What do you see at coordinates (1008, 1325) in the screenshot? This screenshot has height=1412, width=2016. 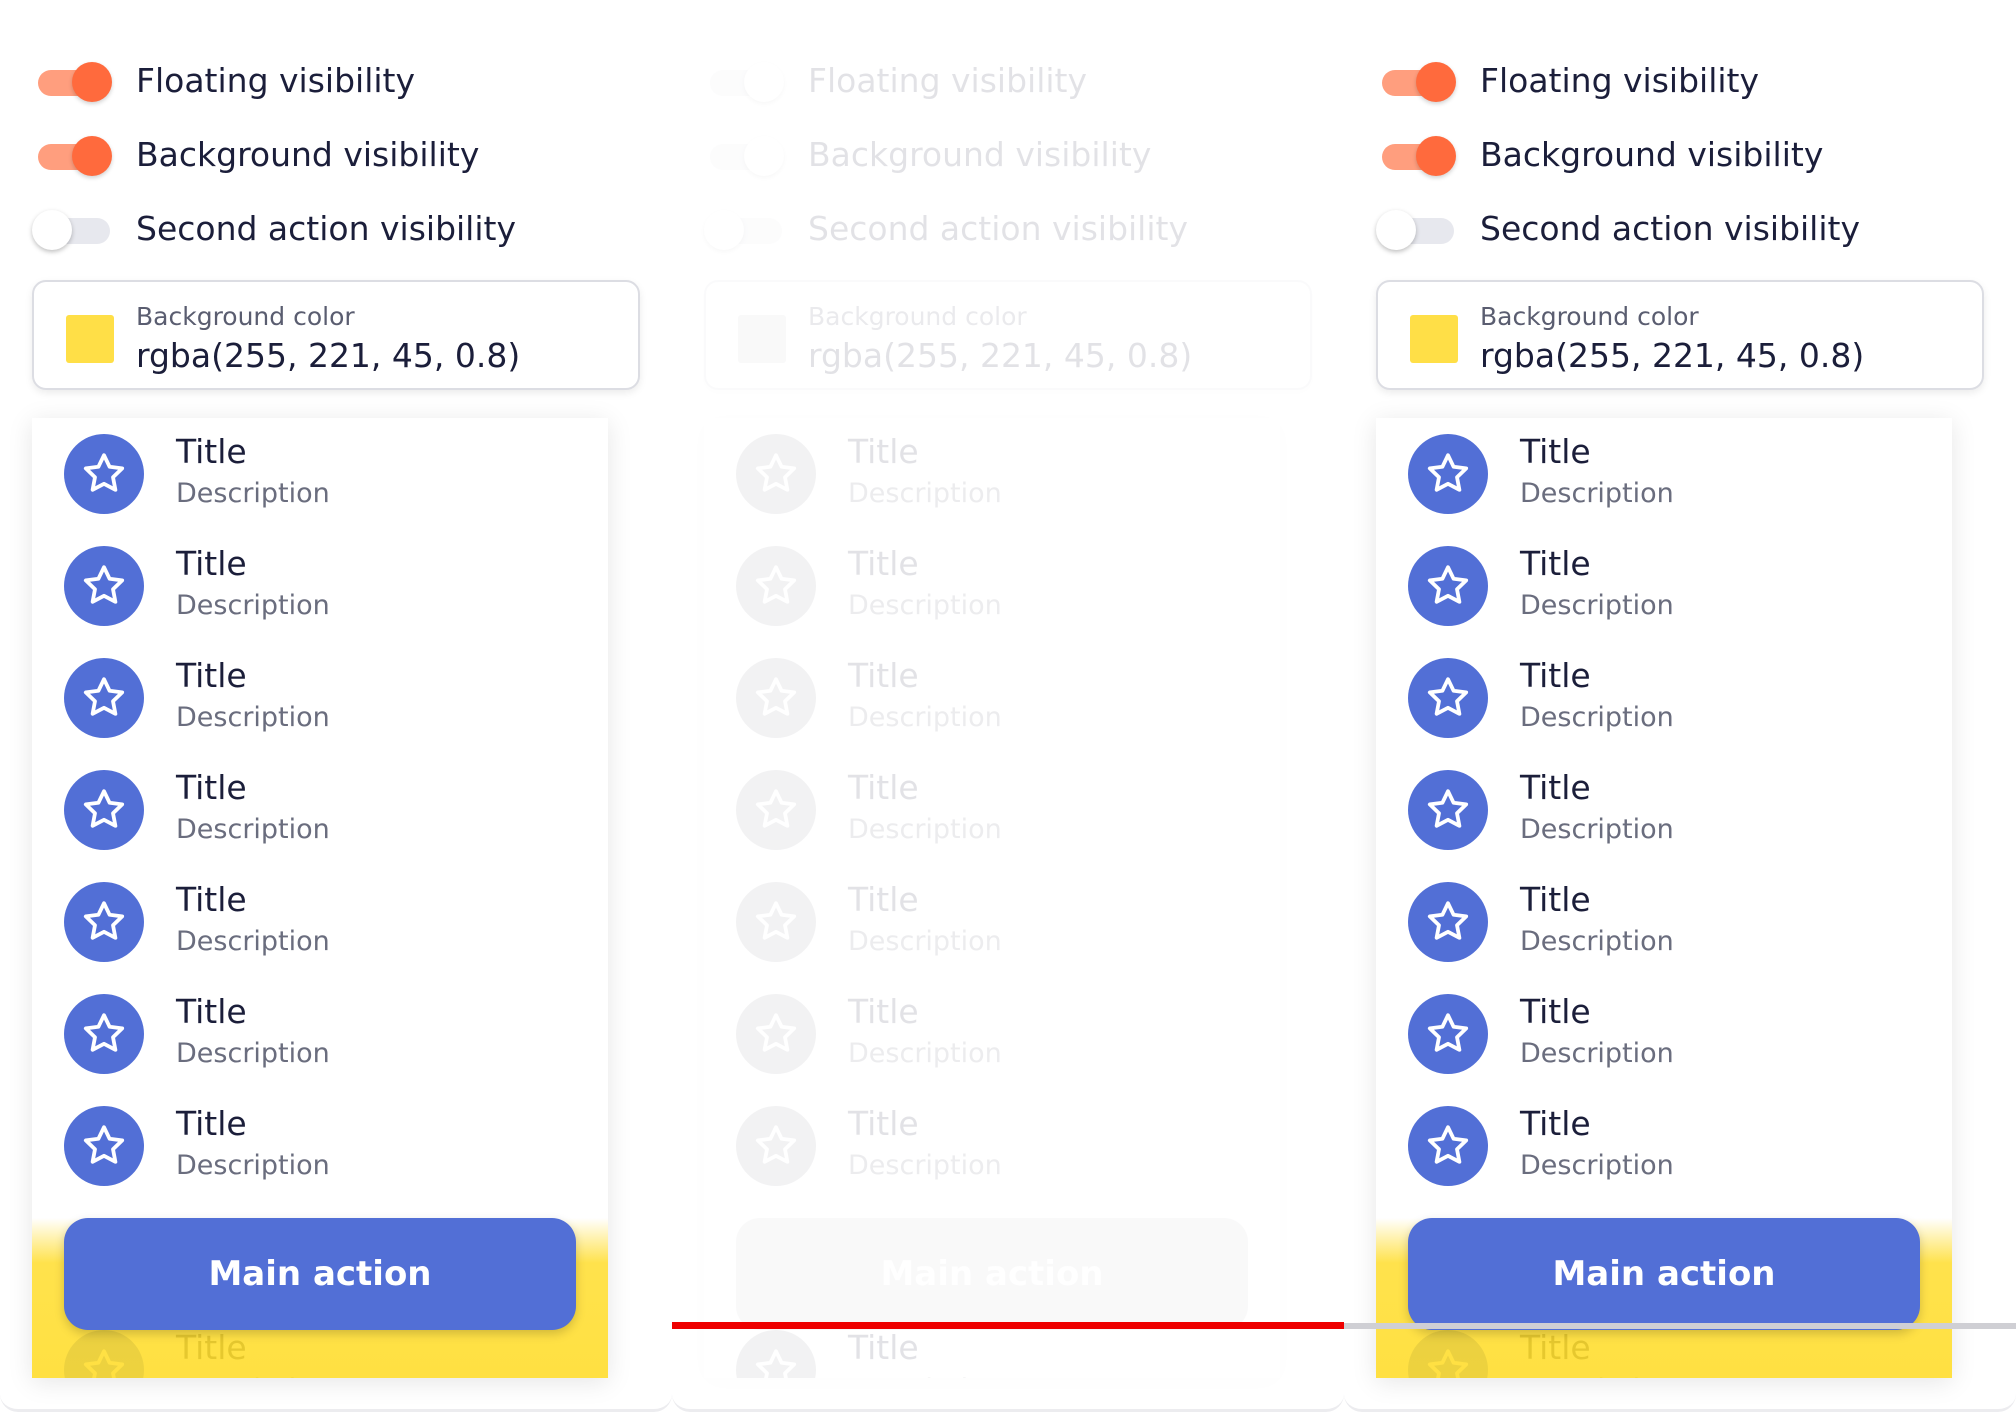 I see `red-indicator-line` at bounding box center [1008, 1325].